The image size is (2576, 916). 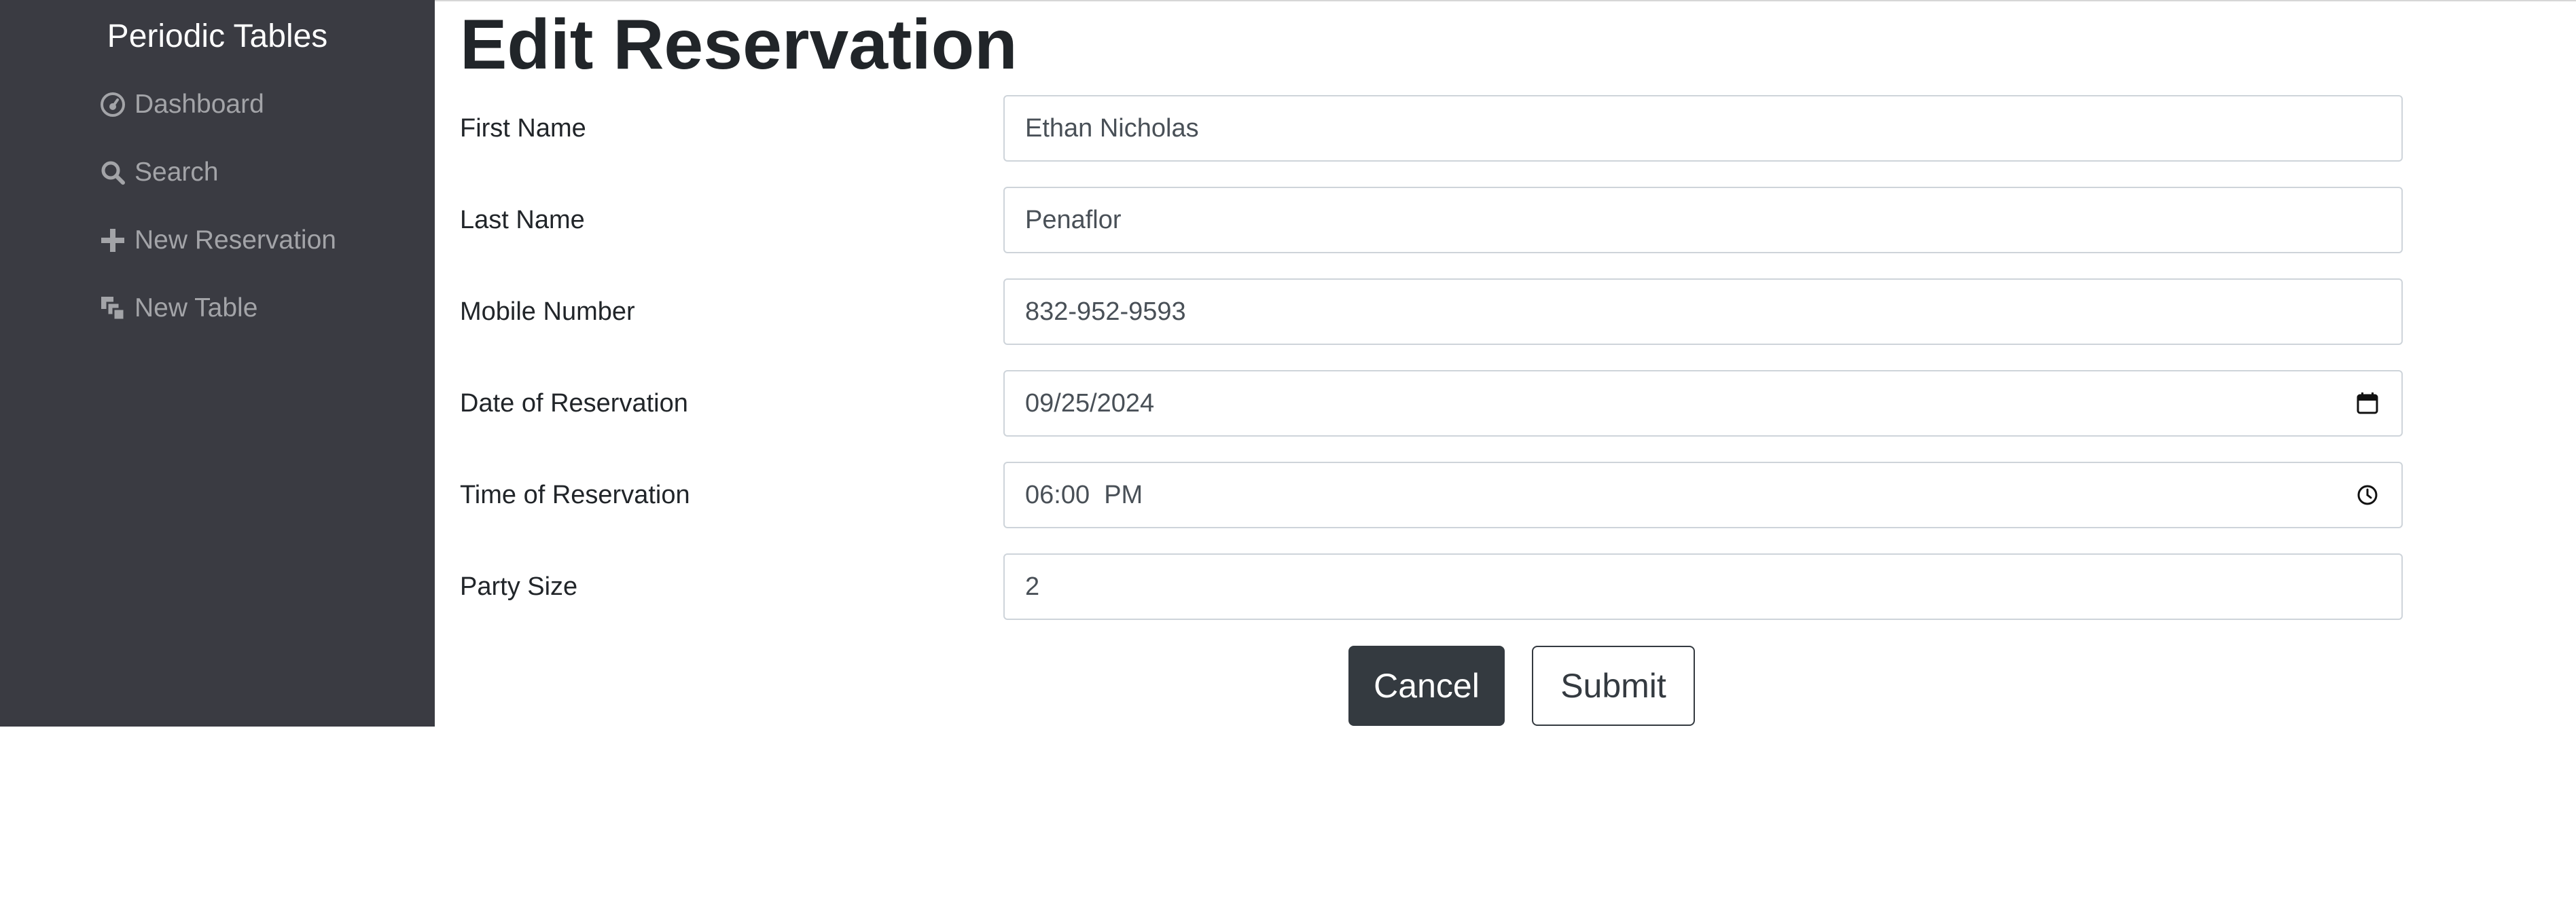 I want to click on form-row-reservation-time: Time of Reservation 06:00 PM, so click(x=1431, y=495).